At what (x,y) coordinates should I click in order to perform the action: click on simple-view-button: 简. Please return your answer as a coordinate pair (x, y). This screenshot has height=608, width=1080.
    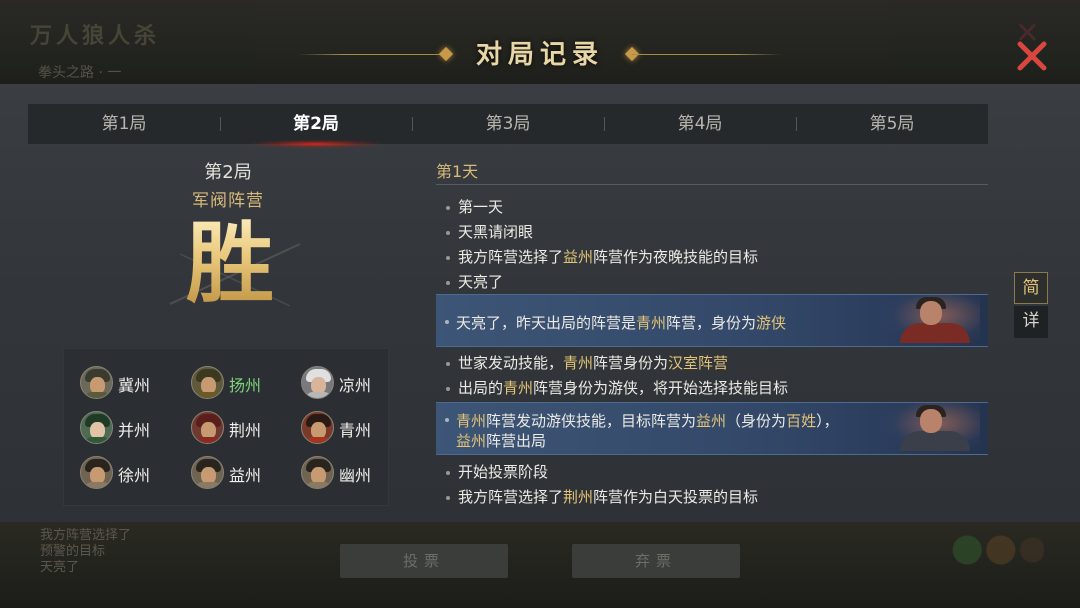
    Looking at the image, I should click on (1031, 288).